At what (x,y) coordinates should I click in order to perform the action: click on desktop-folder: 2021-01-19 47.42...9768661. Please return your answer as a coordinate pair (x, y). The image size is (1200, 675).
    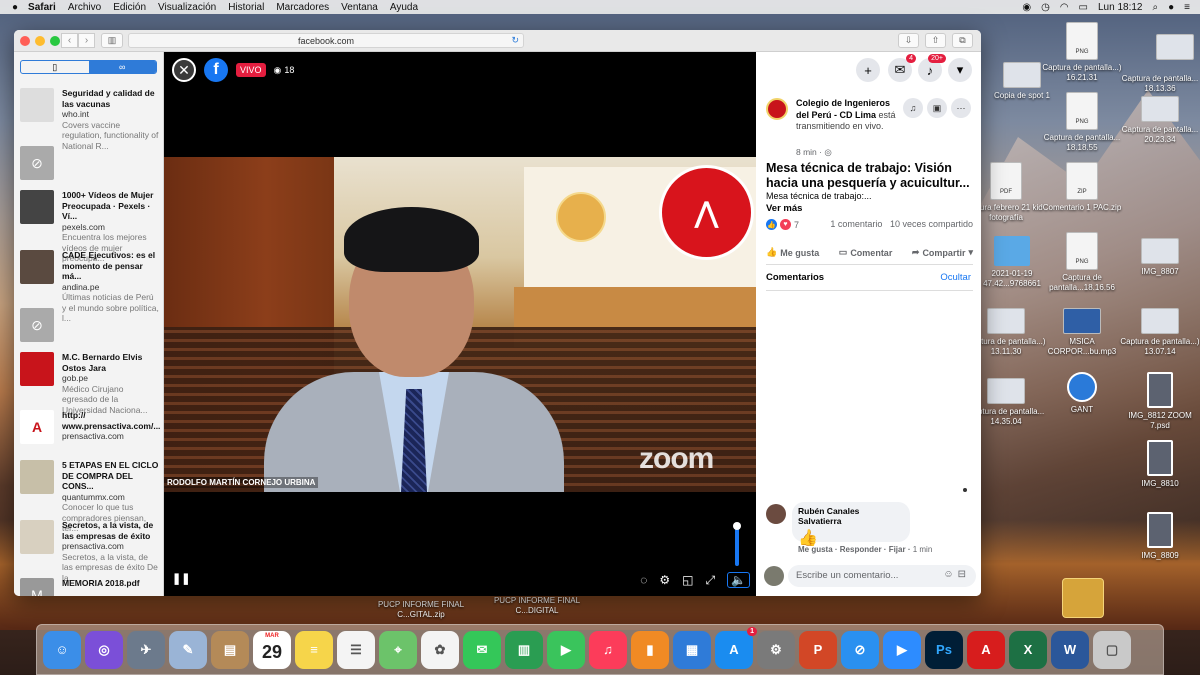
    Looking at the image, I should click on (1012, 262).